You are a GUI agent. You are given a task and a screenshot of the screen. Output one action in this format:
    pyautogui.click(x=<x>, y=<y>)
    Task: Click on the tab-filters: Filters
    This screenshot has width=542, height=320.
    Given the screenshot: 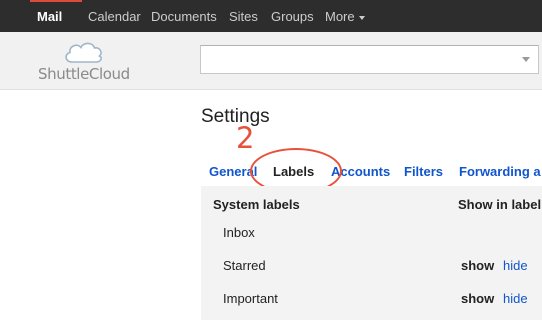 What is the action you would take?
    pyautogui.click(x=423, y=171)
    